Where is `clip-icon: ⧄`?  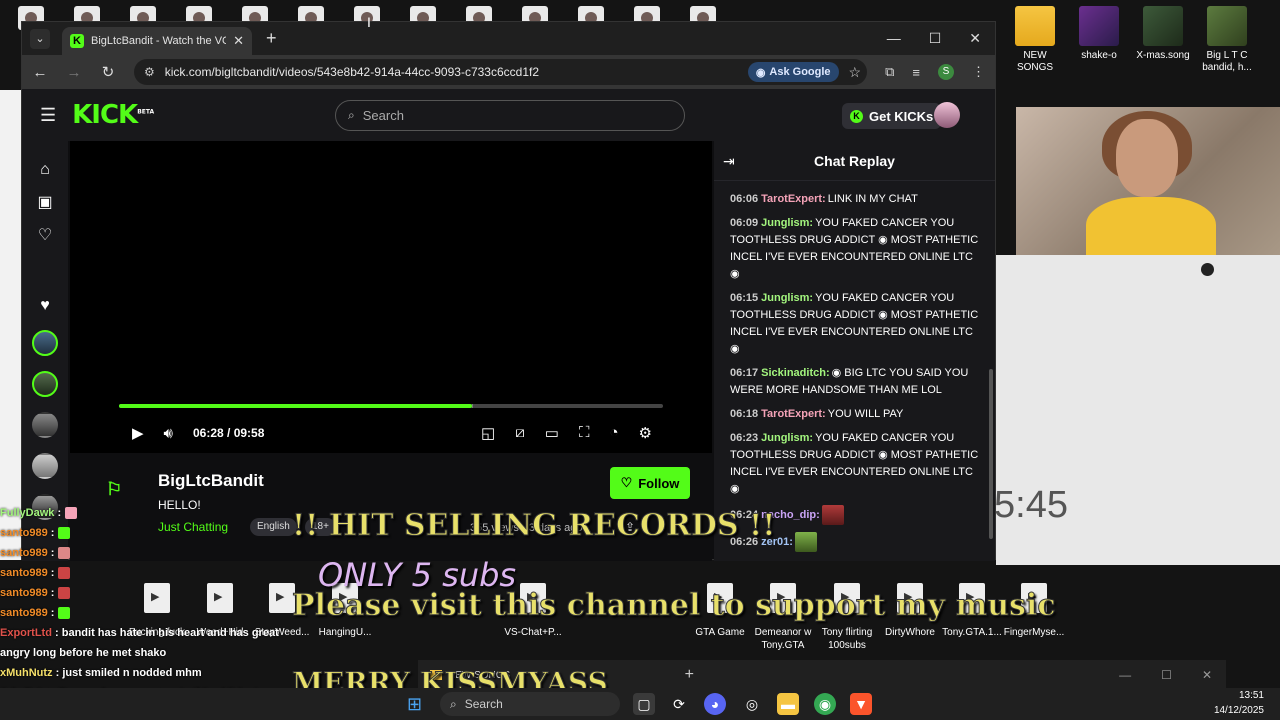
clip-icon: ⧄ is located at coordinates (520, 433).